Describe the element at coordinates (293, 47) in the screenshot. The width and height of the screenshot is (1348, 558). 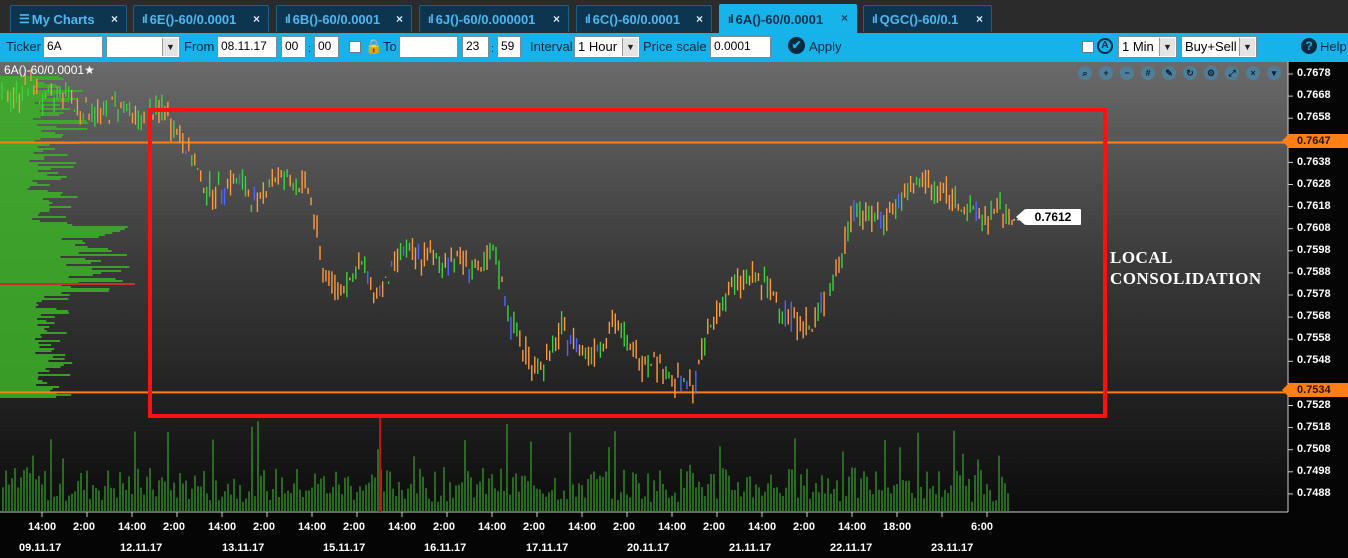
I see `from-hour-input: 00` at that location.